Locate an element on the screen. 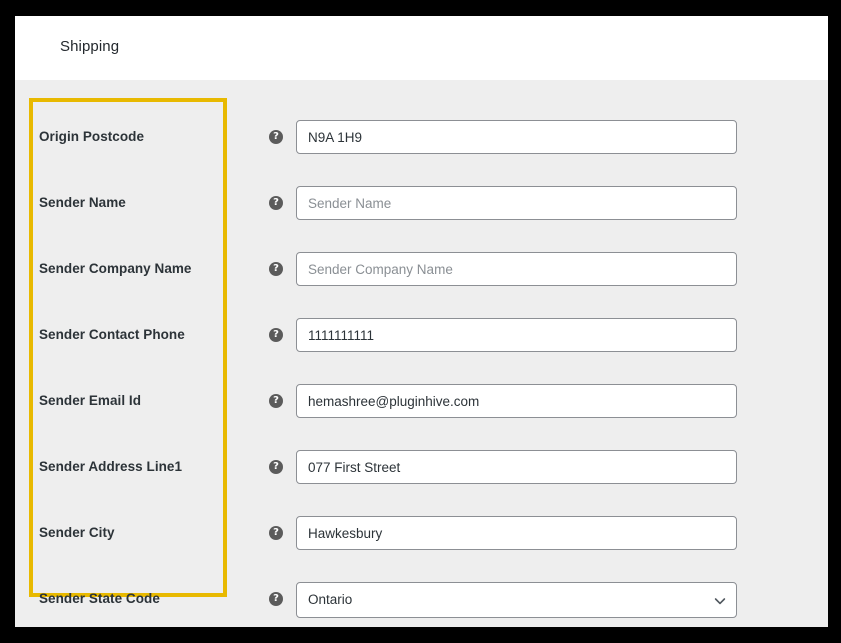  field-wrap-sender-state-code: Ontario is located at coordinates (516, 600).